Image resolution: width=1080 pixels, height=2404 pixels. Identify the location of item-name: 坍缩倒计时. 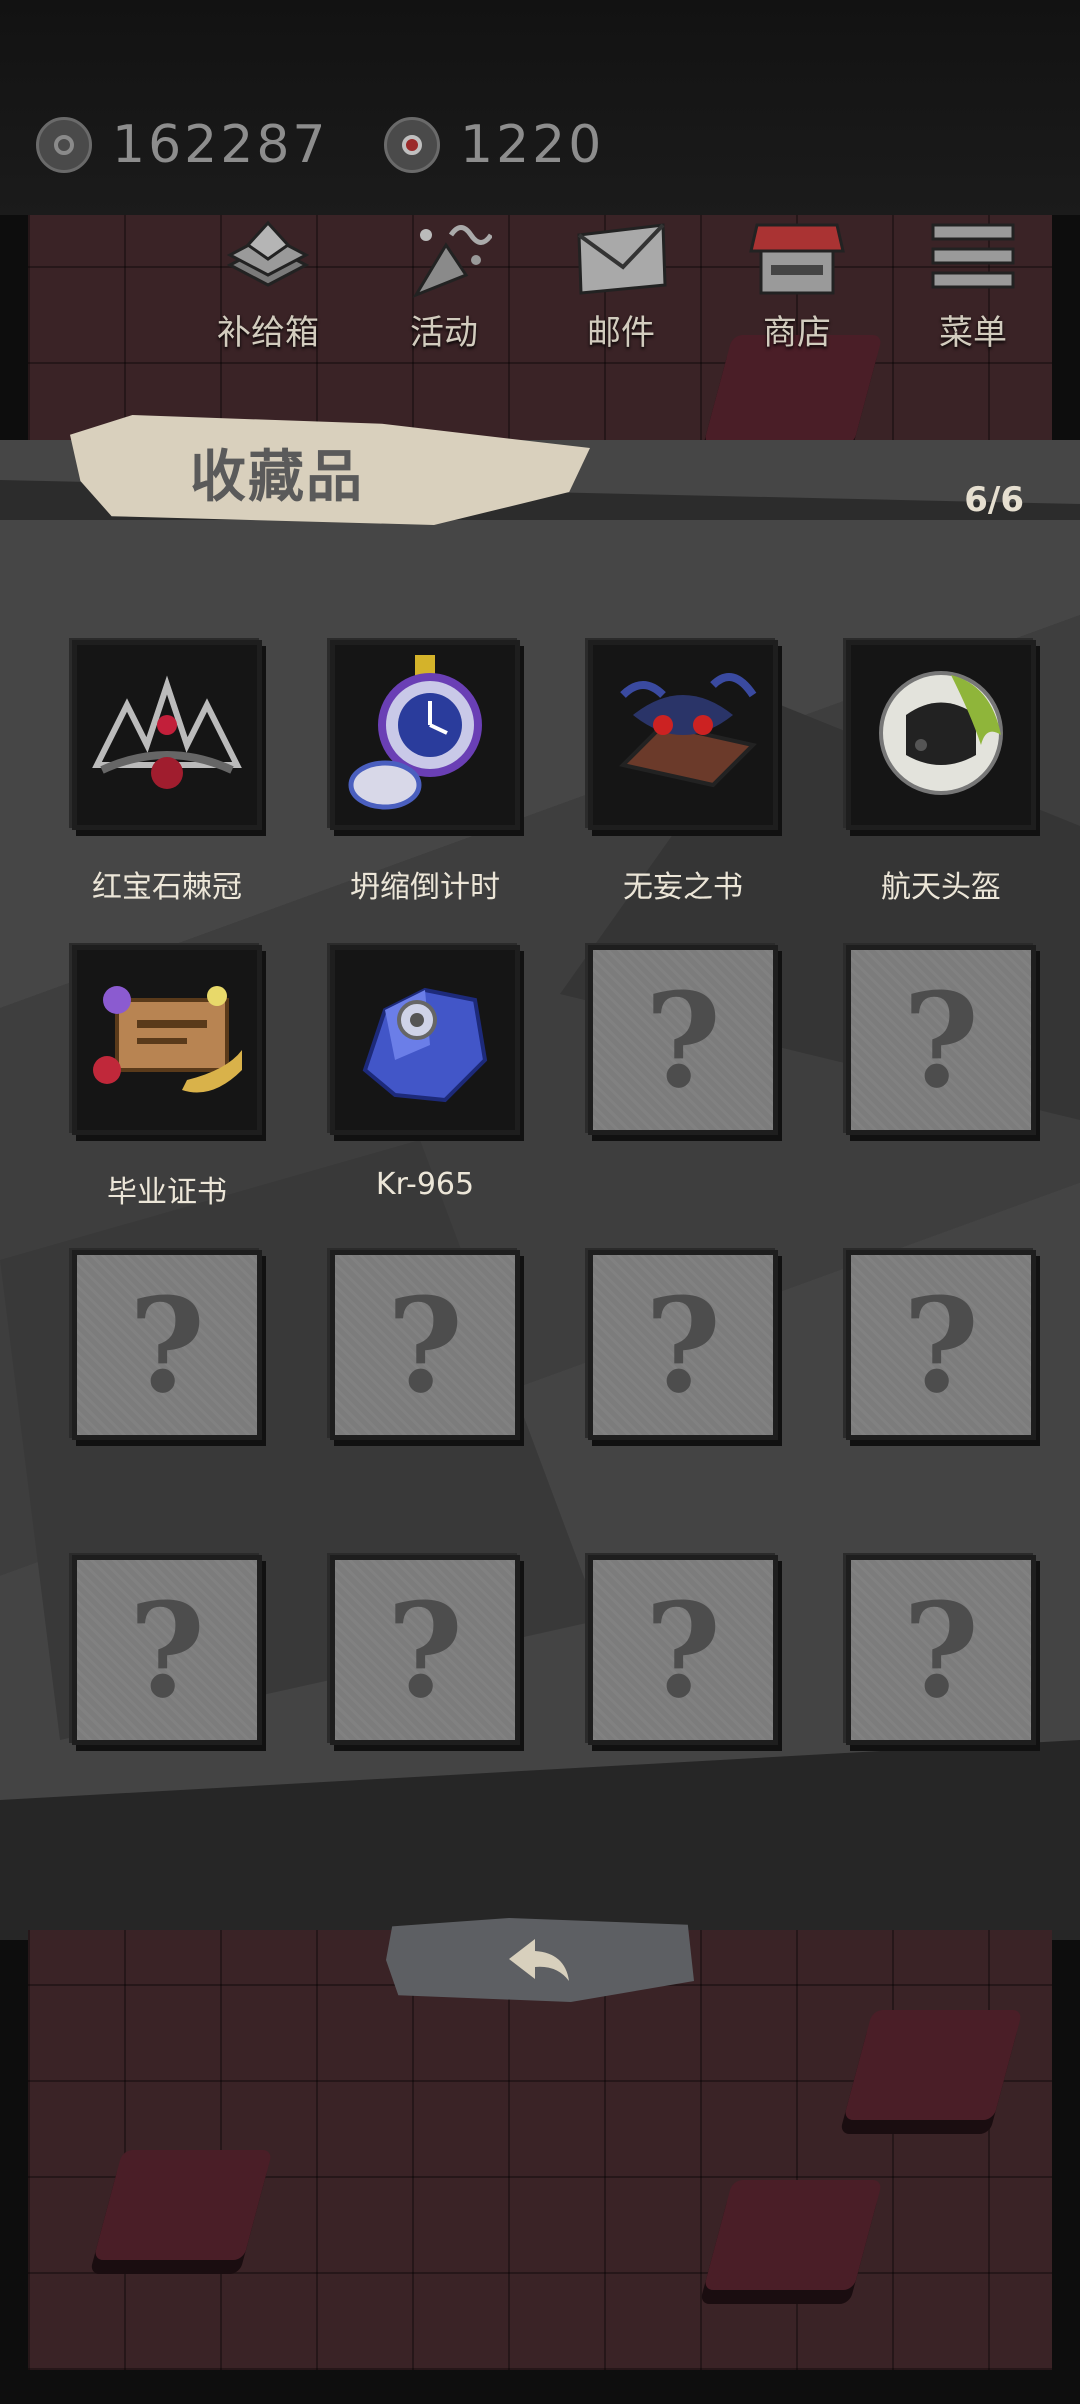
(425, 887).